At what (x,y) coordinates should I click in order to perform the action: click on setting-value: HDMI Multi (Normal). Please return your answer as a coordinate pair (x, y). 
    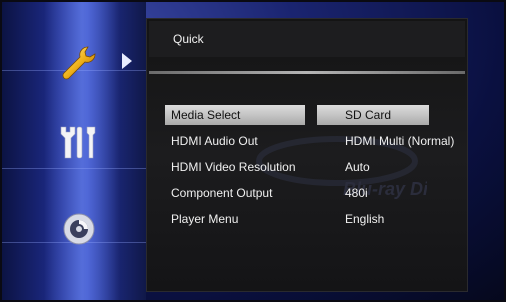
    Looking at the image, I should click on (385, 141).